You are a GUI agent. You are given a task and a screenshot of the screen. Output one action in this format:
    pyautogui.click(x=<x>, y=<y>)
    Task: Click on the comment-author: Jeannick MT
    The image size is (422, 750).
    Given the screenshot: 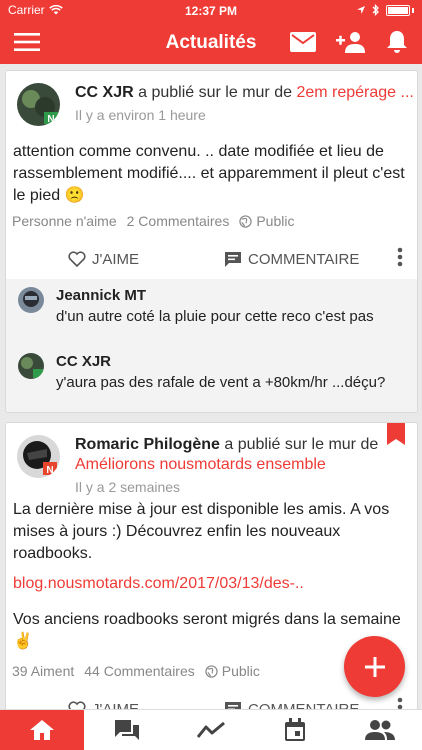 What is the action you would take?
    pyautogui.click(x=101, y=295)
    